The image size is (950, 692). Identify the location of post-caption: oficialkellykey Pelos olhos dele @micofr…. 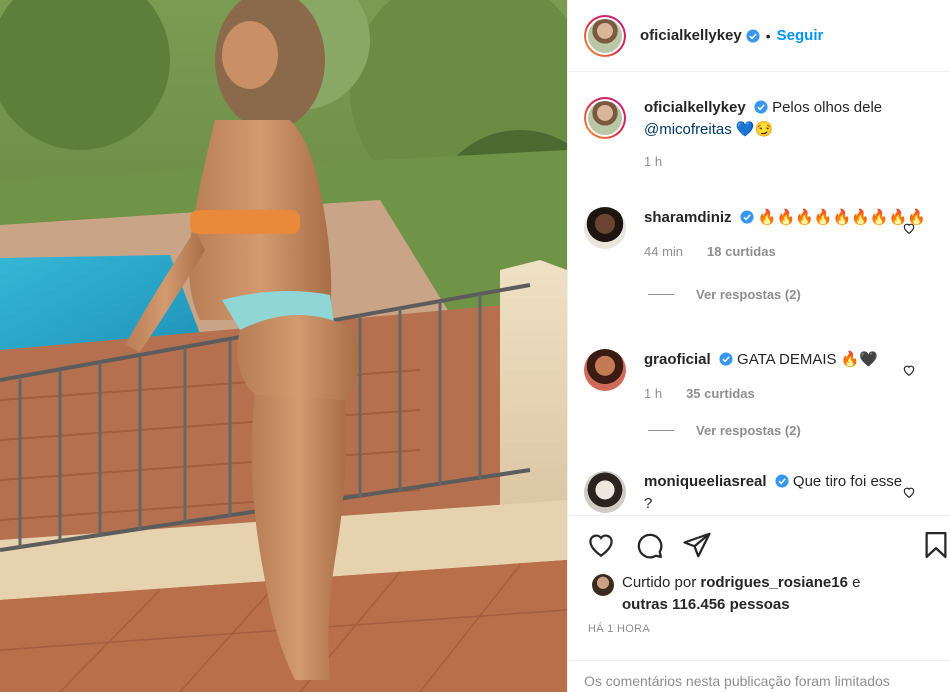
(754, 135).